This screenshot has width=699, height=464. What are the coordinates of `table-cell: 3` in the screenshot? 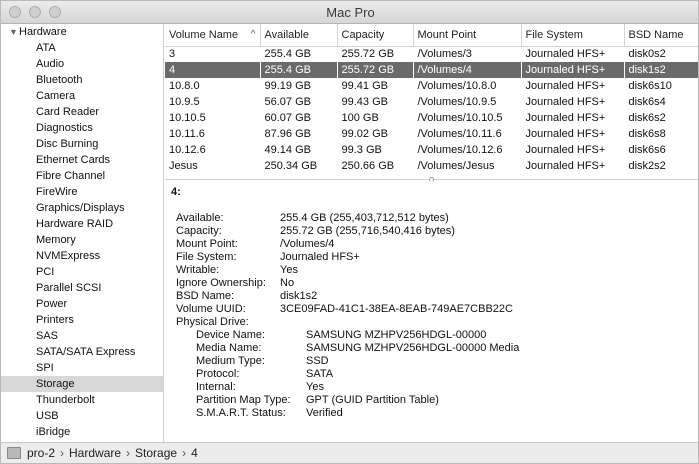 It's located at (172, 54).